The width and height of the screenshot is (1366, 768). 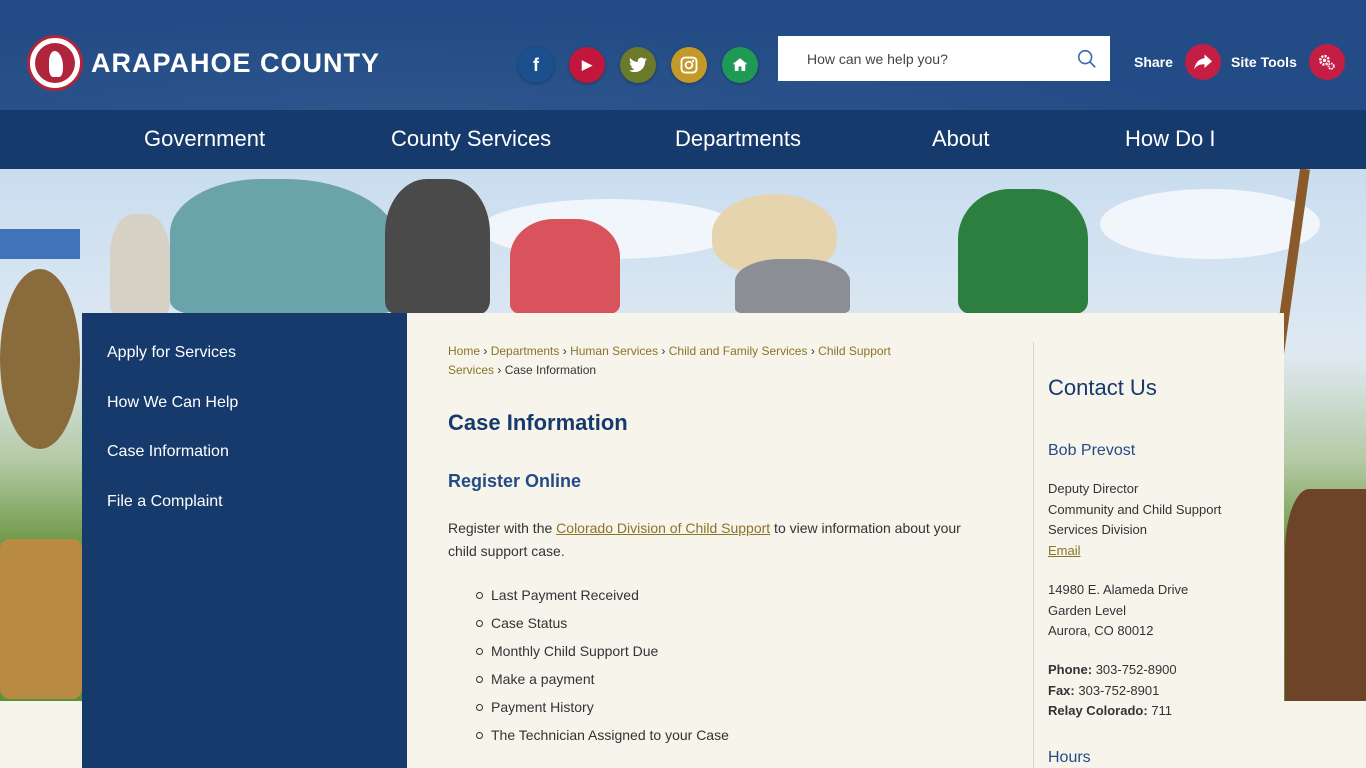 What do you see at coordinates (1110, 711) in the screenshot?
I see `contact-relay: Relay Colorado: 711` at bounding box center [1110, 711].